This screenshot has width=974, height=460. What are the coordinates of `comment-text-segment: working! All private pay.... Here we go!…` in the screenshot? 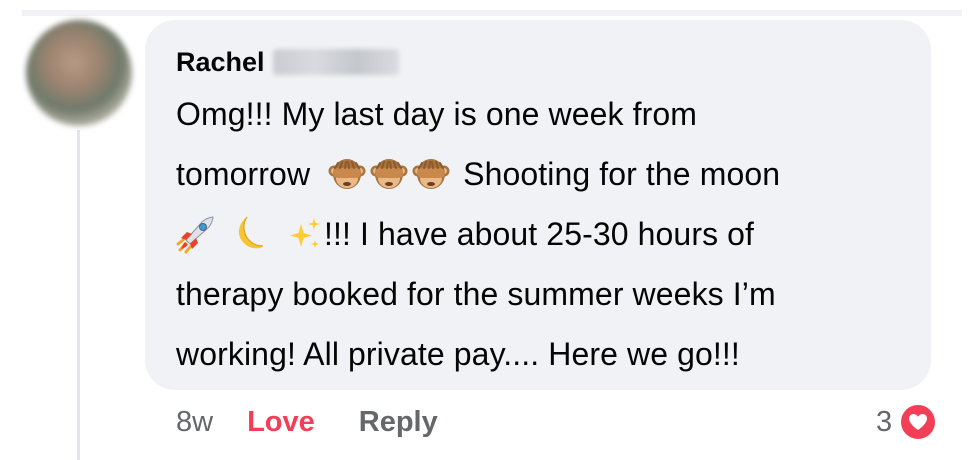 It's located at (458, 354).